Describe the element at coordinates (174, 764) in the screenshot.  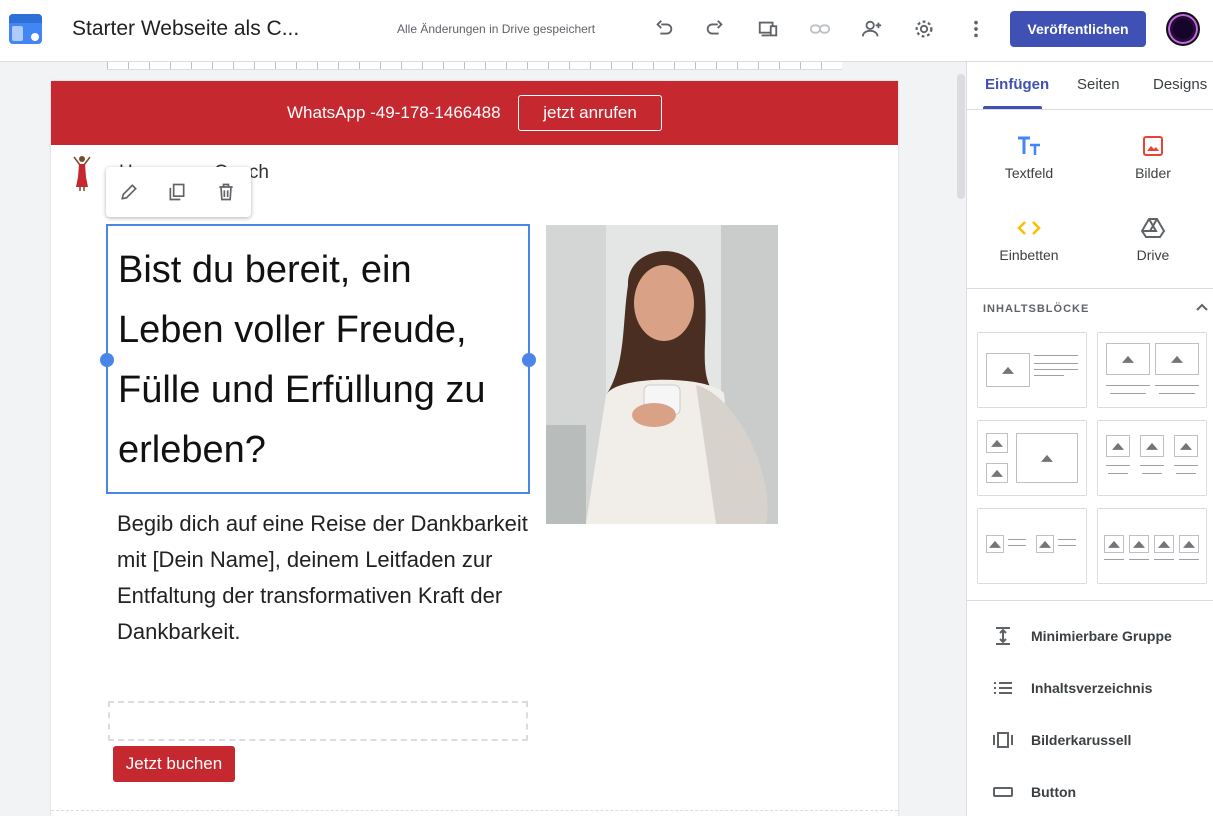
I see `book-now-button: Jetzt buchen` at that location.